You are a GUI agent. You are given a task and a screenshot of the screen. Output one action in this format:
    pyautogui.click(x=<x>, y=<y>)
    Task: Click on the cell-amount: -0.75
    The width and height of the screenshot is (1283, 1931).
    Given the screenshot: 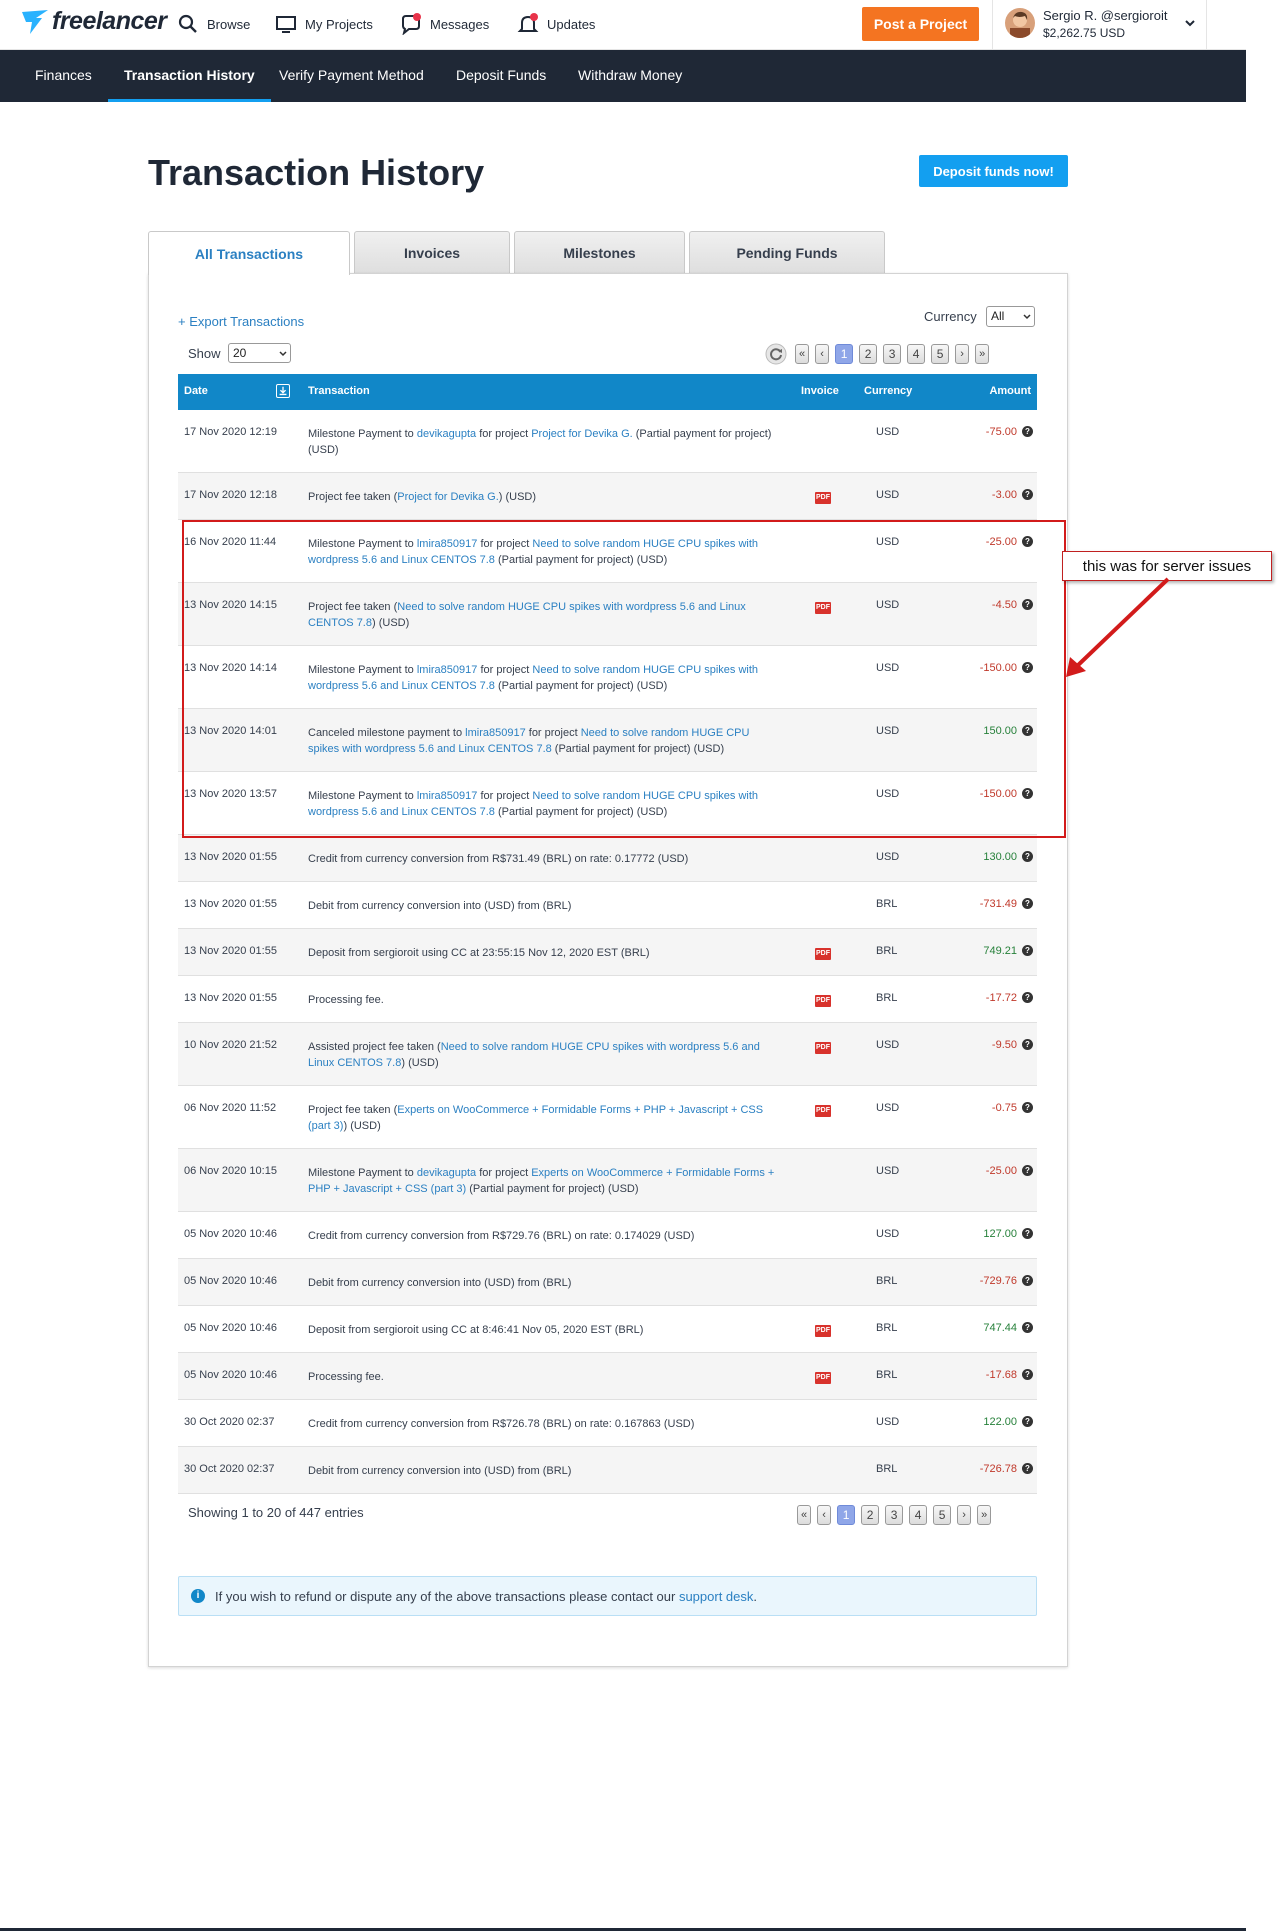 What is the action you would take?
    pyautogui.click(x=1004, y=1108)
    